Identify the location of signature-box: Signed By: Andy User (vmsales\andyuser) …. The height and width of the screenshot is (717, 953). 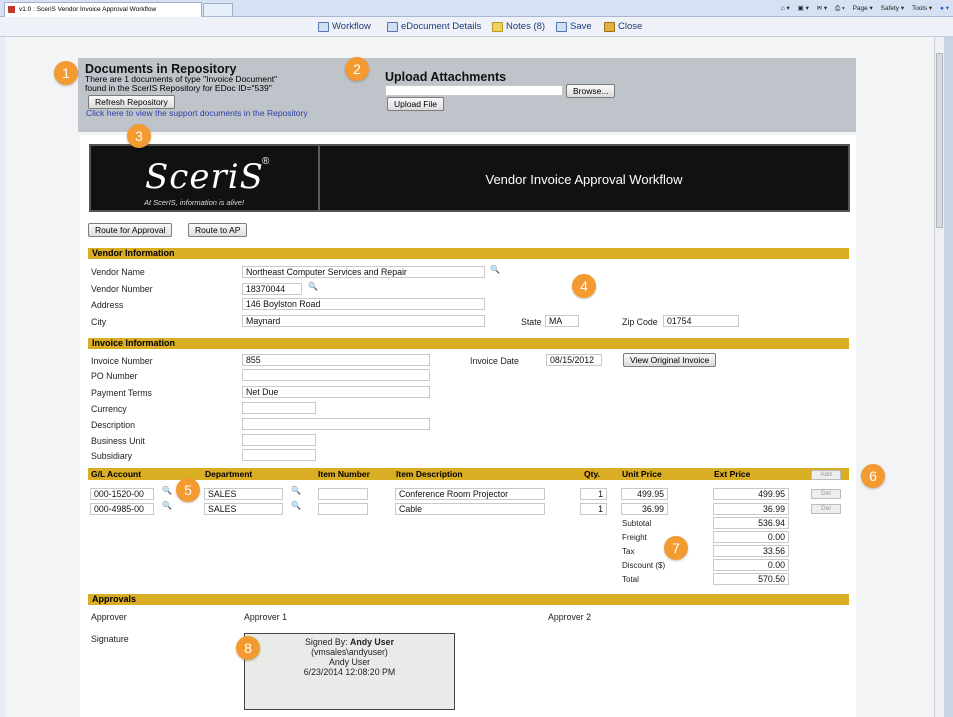
(349, 671).